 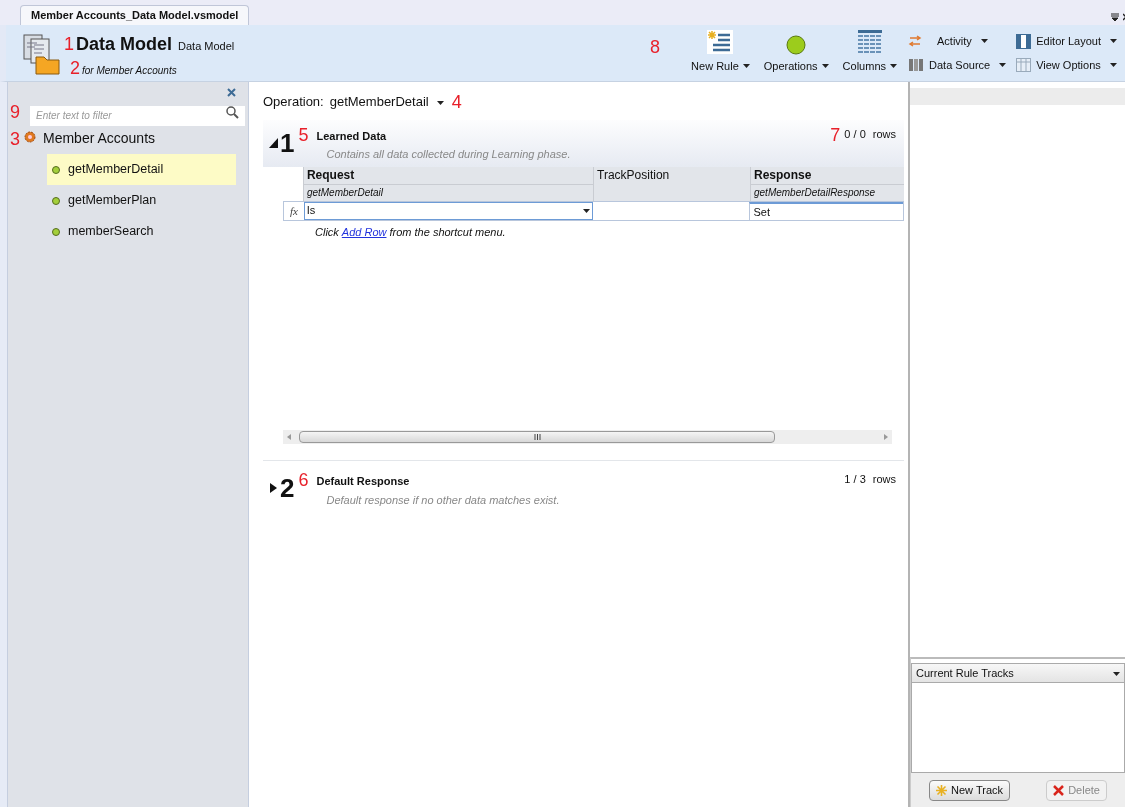 What do you see at coordinates (15, 112) in the screenshot?
I see `callout-number: 9` at bounding box center [15, 112].